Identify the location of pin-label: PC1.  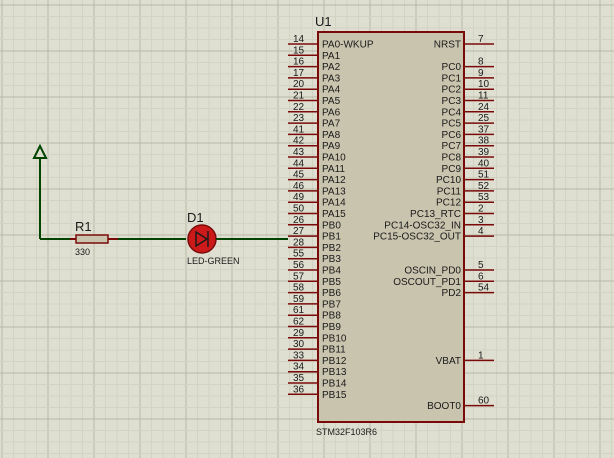
(452, 78).